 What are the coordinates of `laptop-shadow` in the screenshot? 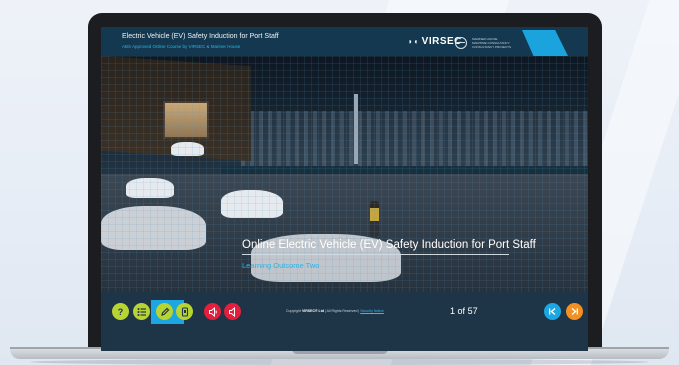 It's located at (339, 362).